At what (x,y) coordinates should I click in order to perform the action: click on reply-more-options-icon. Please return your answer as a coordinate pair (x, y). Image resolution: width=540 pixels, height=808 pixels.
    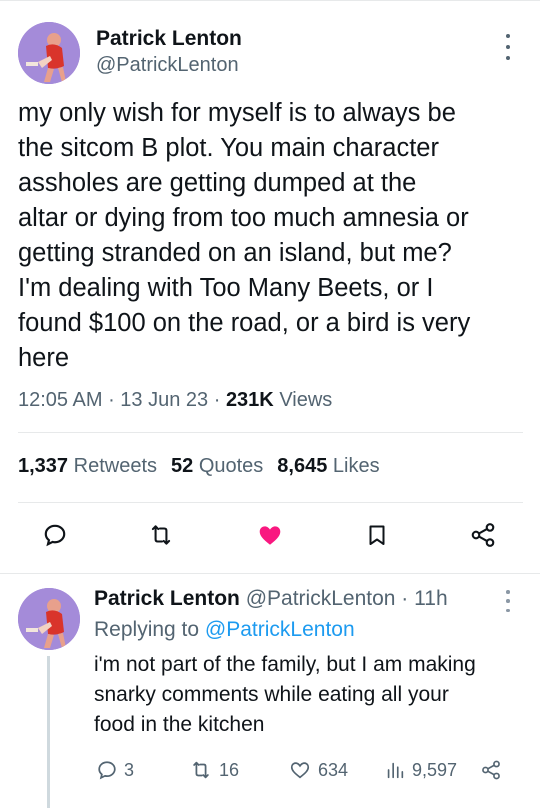
    Looking at the image, I should click on (508, 601).